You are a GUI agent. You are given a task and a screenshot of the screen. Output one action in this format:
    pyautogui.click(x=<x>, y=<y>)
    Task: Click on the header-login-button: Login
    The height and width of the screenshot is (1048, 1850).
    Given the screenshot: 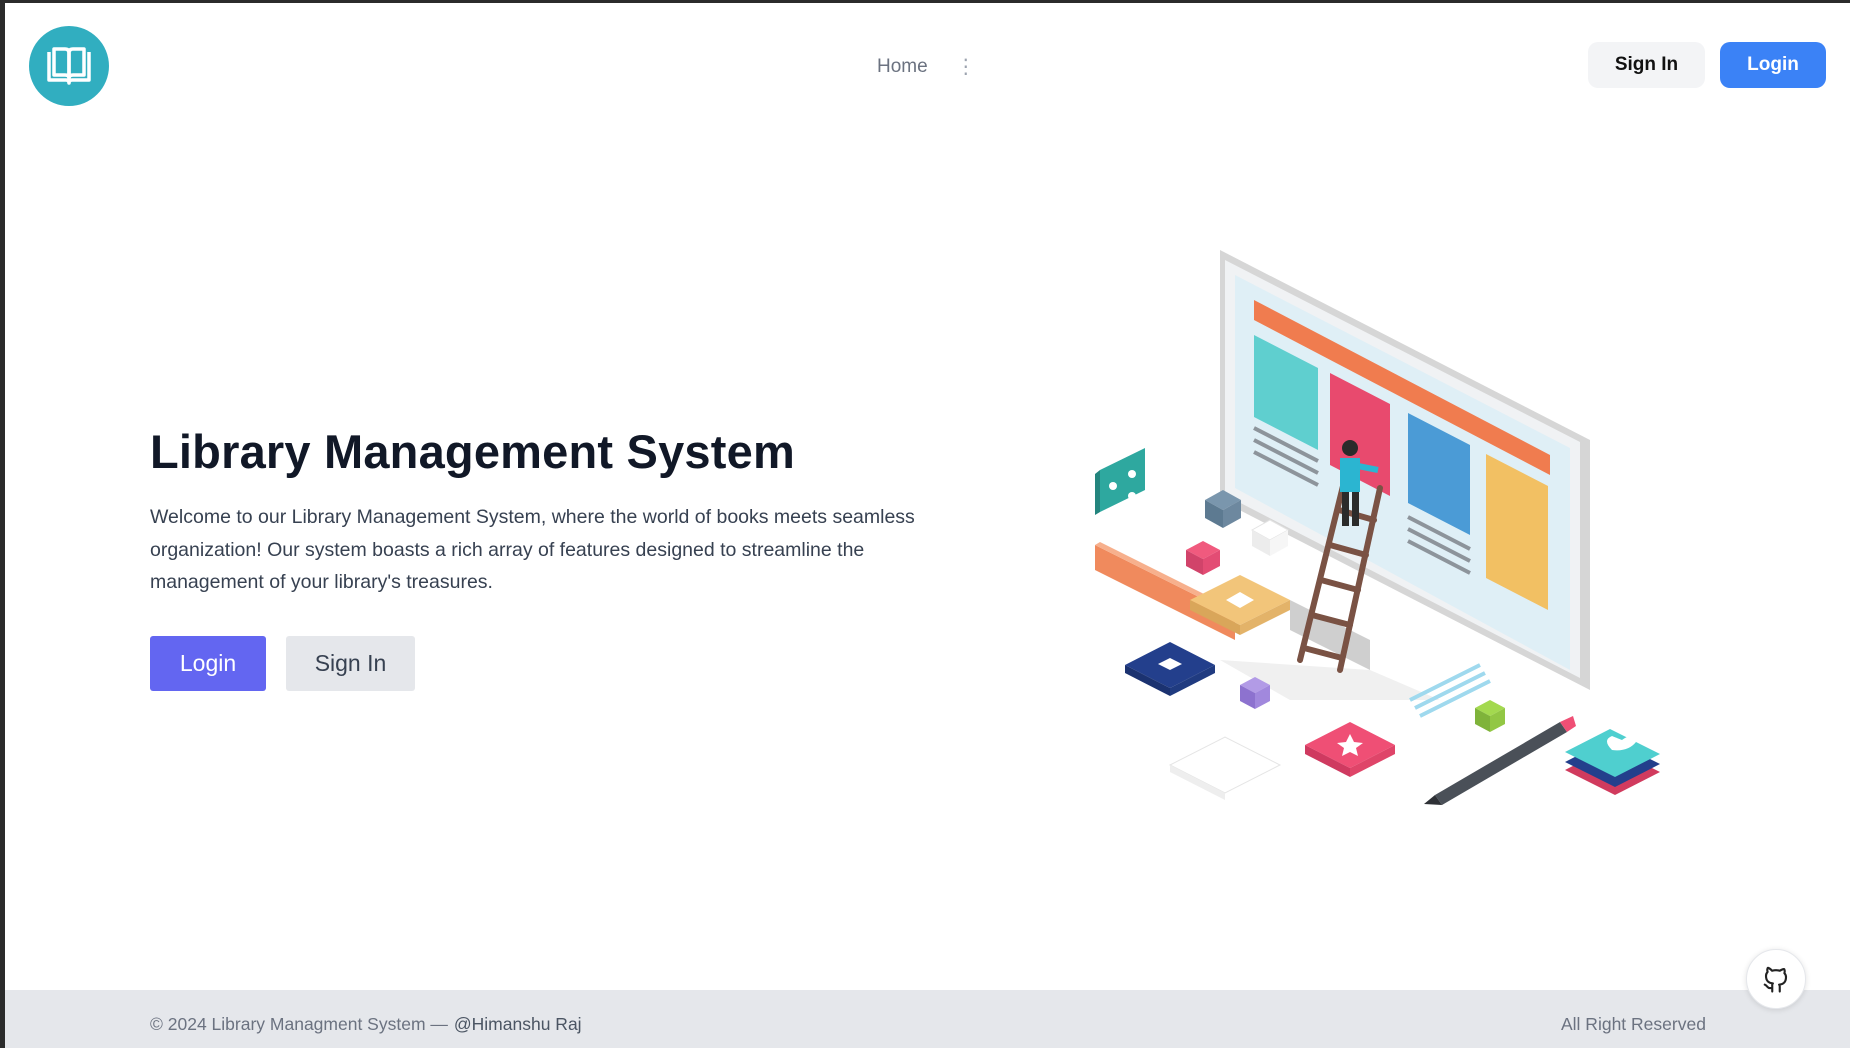 What is the action you would take?
    pyautogui.click(x=1773, y=65)
    